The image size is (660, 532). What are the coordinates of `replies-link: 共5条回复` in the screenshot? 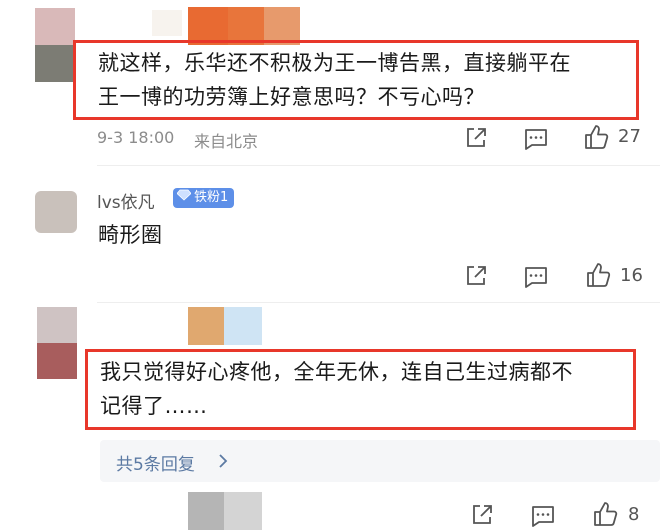 It's located at (155, 462).